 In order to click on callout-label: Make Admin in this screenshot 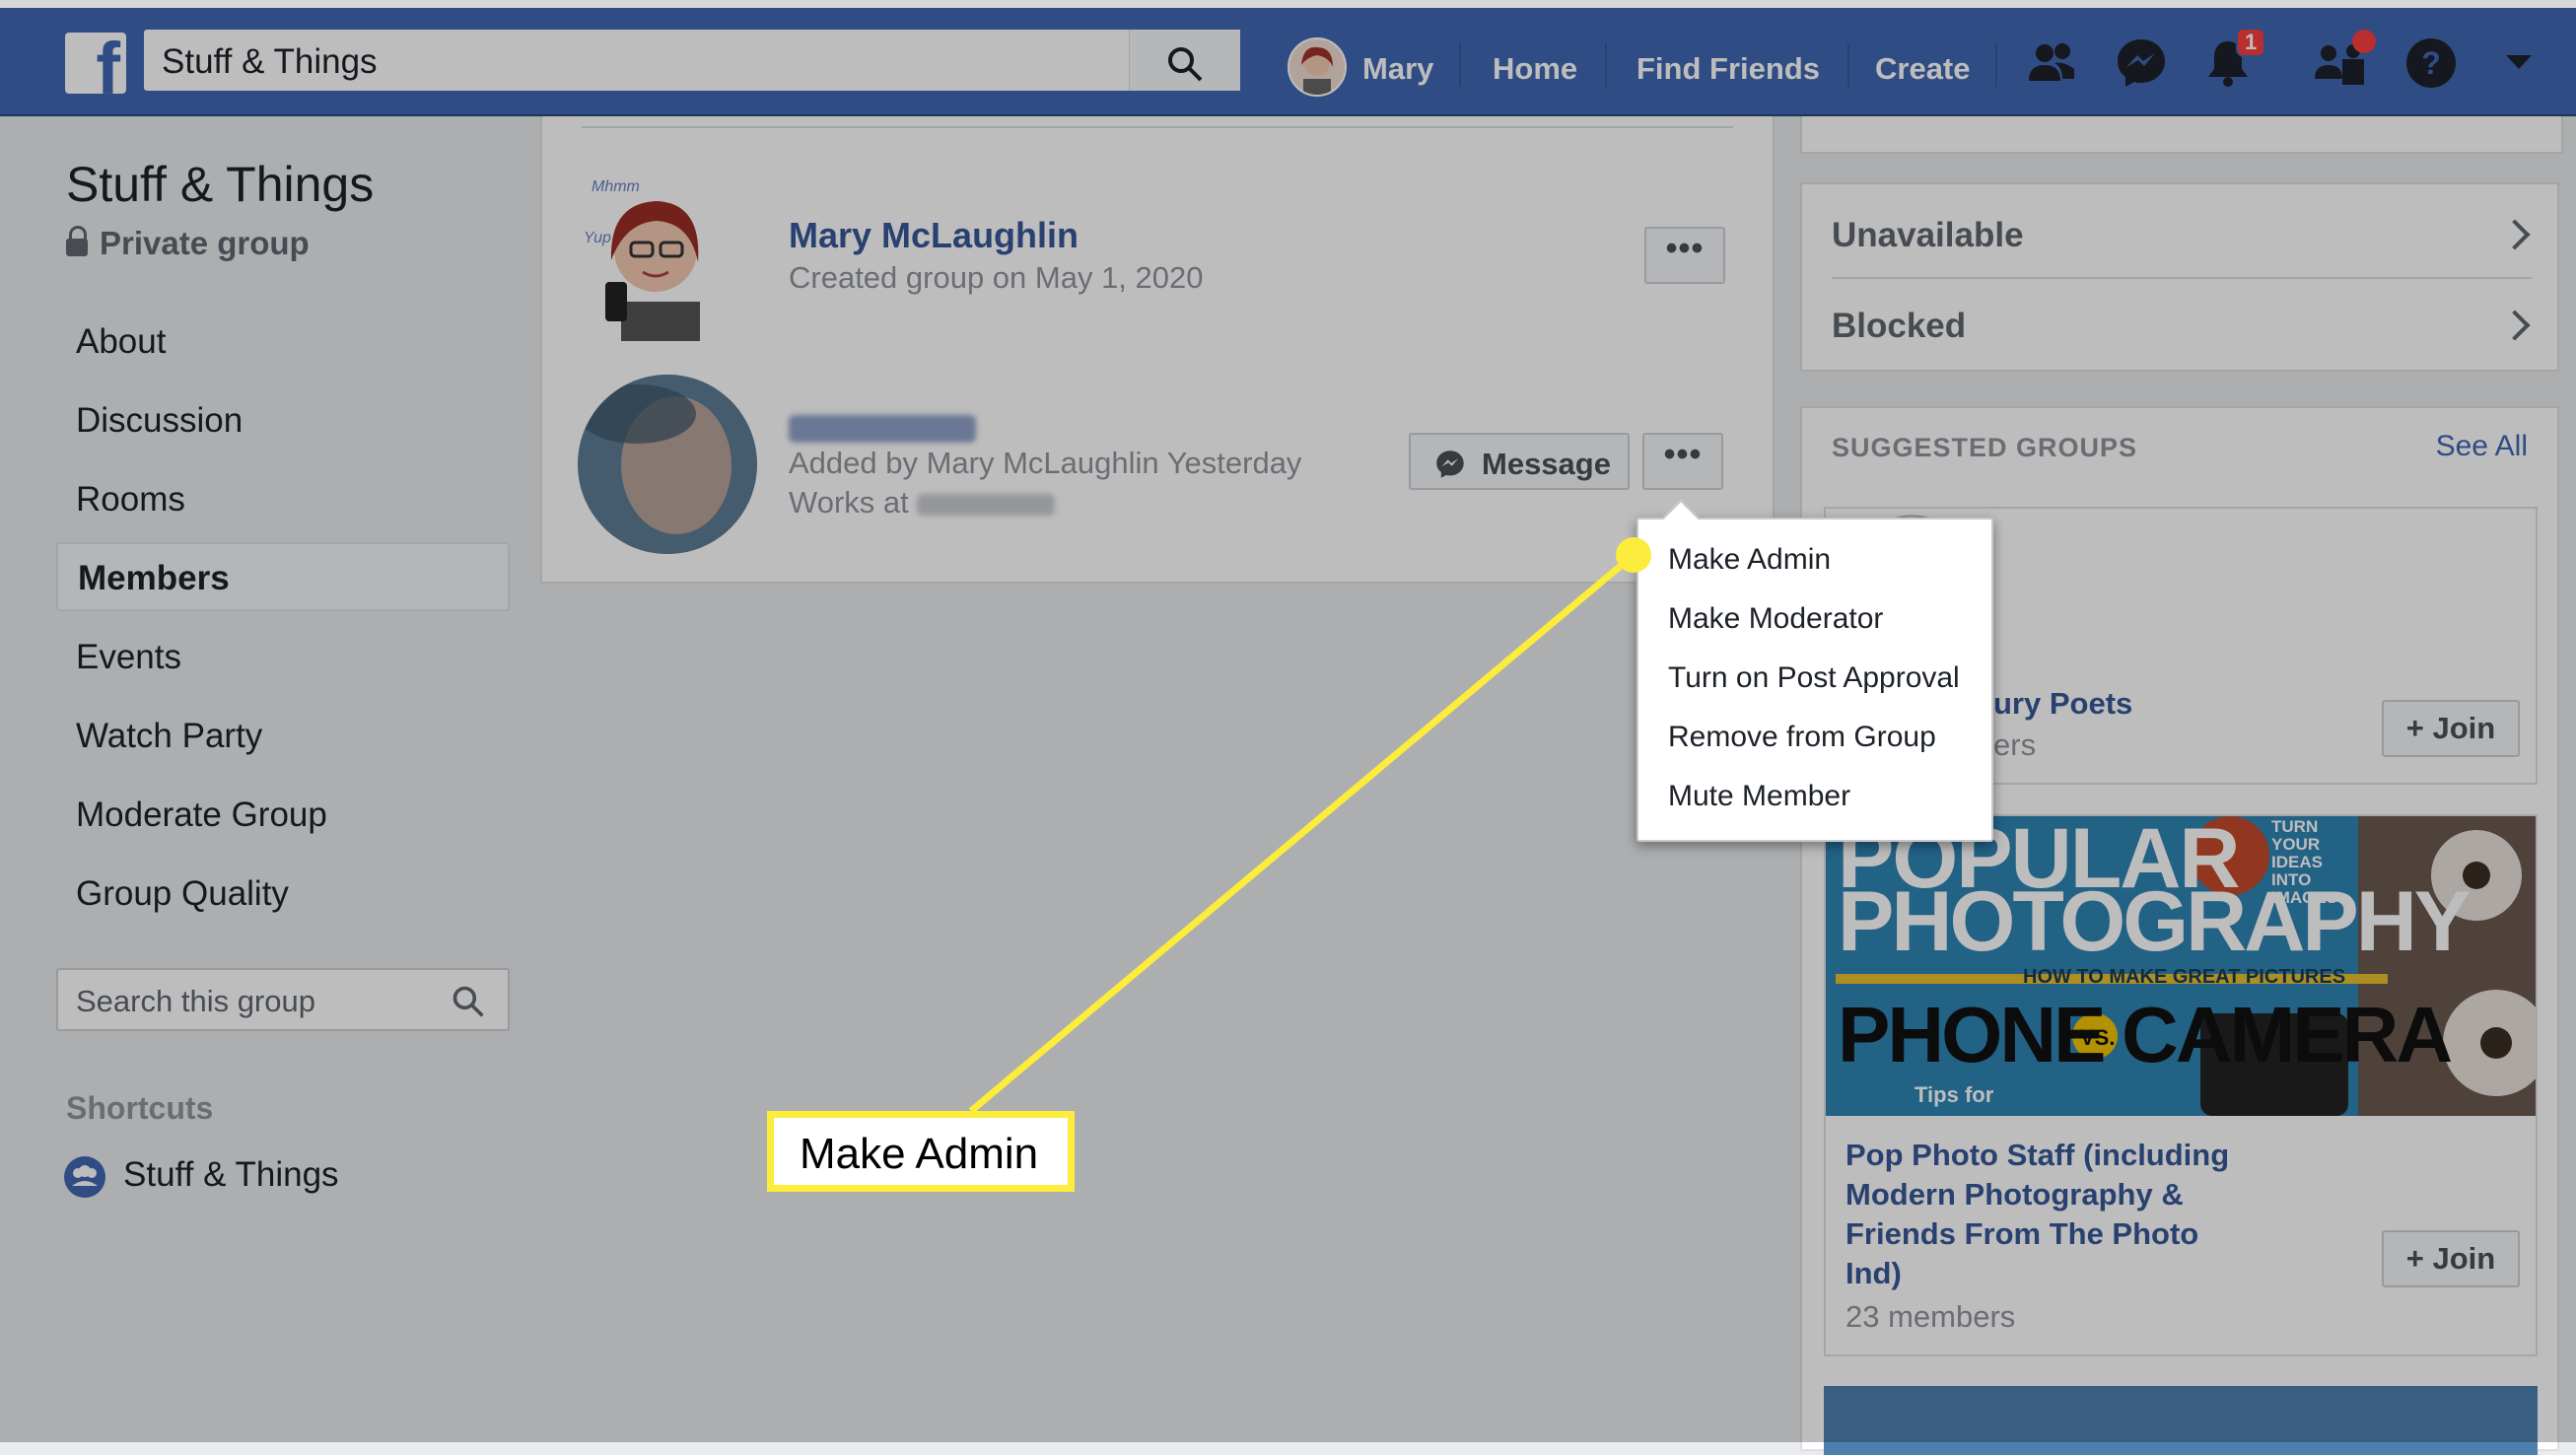, I will do `click(920, 1154)`.